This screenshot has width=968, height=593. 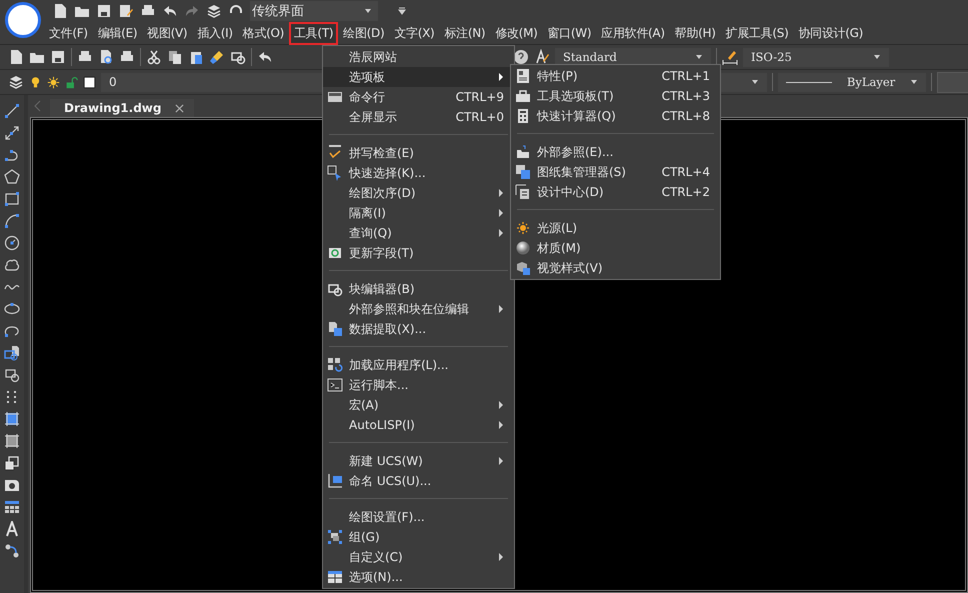 What do you see at coordinates (12, 111) in the screenshot?
I see `line-icon` at bounding box center [12, 111].